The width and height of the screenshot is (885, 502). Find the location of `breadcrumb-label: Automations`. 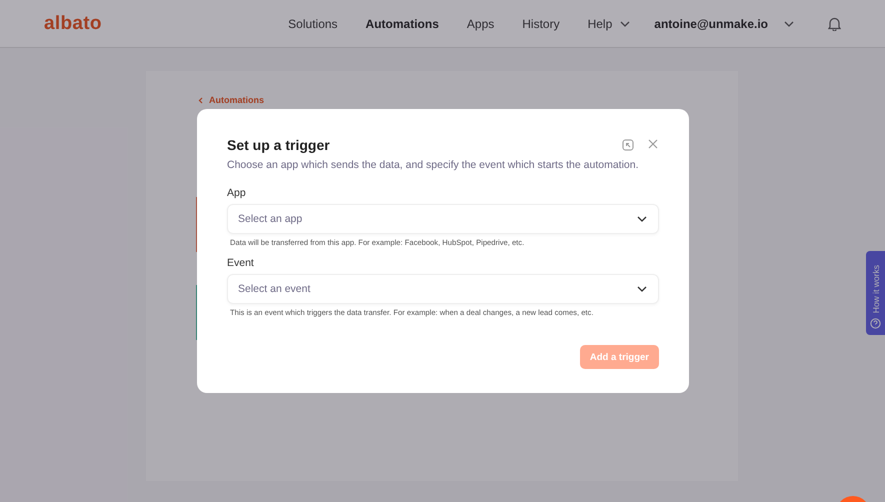

breadcrumb-label: Automations is located at coordinates (236, 100).